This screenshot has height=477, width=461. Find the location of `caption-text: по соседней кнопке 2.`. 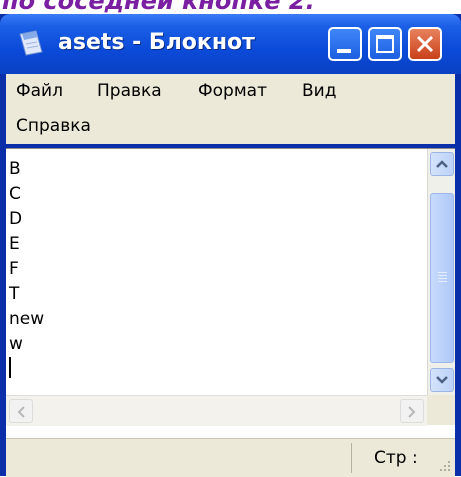

caption-text: по соседней кнопке 2. is located at coordinates (158, 7).